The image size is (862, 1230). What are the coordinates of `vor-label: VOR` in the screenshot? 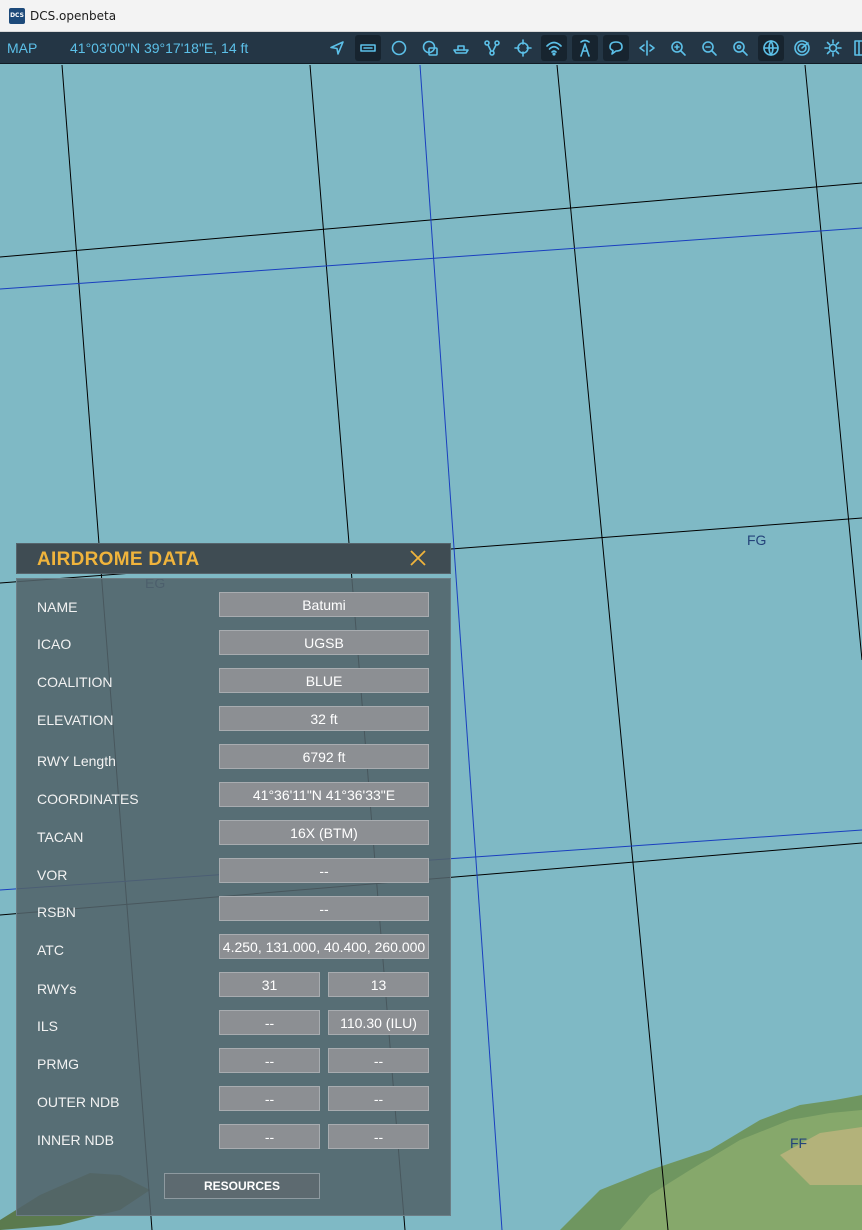 It's located at (52, 875).